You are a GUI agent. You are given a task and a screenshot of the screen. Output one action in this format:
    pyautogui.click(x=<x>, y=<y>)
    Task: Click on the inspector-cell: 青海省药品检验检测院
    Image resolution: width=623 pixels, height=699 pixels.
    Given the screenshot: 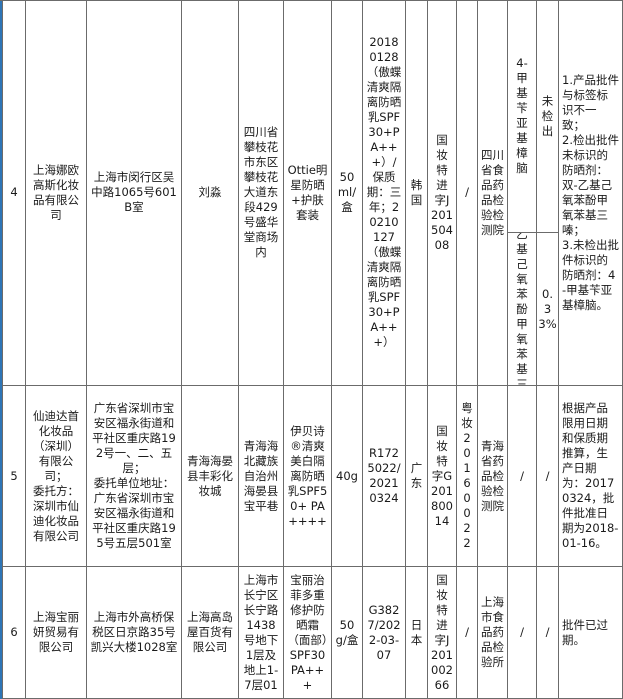 What is the action you would take?
    pyautogui.click(x=493, y=476)
    